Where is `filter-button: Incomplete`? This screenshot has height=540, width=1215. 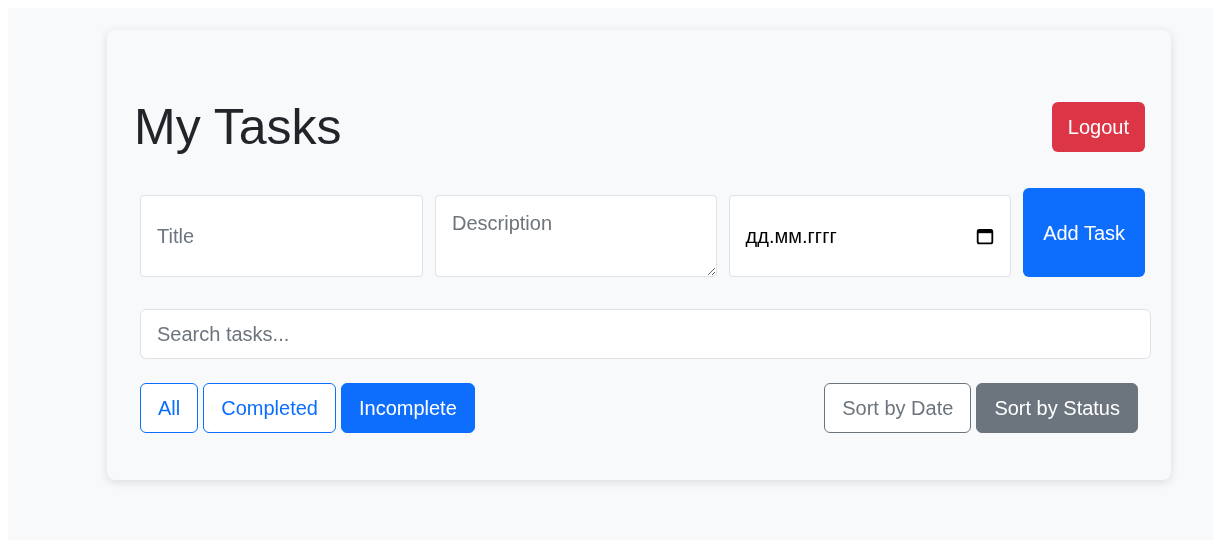 filter-button: Incomplete is located at coordinates (407, 408).